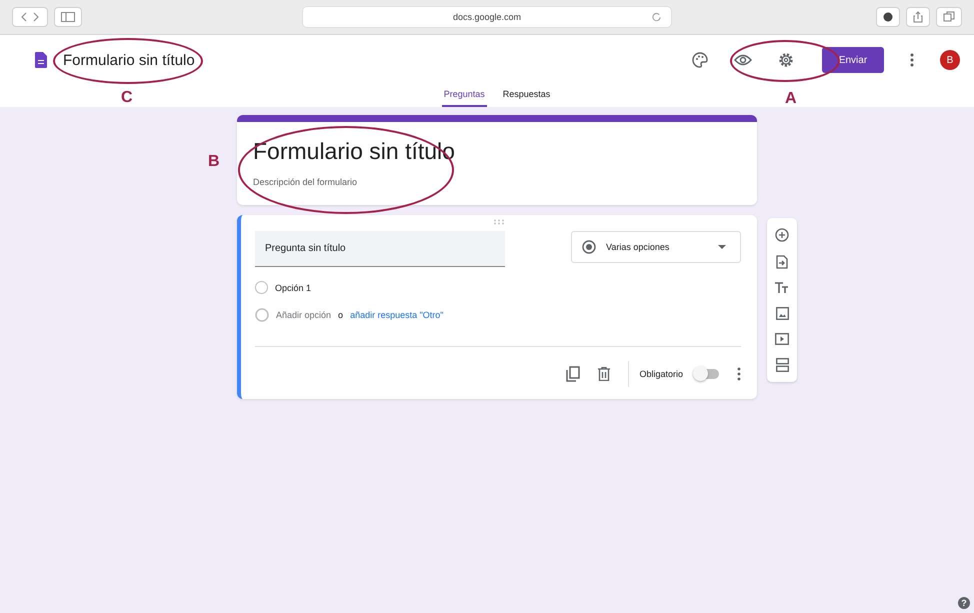  What do you see at coordinates (791, 99) in the screenshot?
I see `annotation-letter: A` at bounding box center [791, 99].